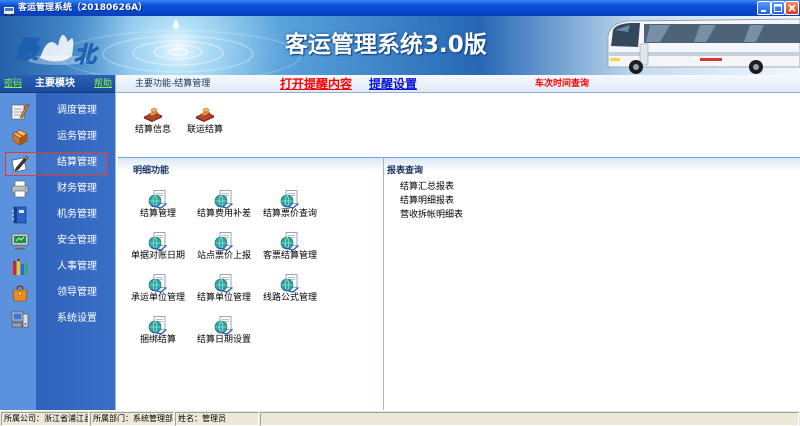 Image resolution: width=800 pixels, height=426 pixels. Describe the element at coordinates (405, 171) in the screenshot. I see `report-section-title: 报表查询` at that location.